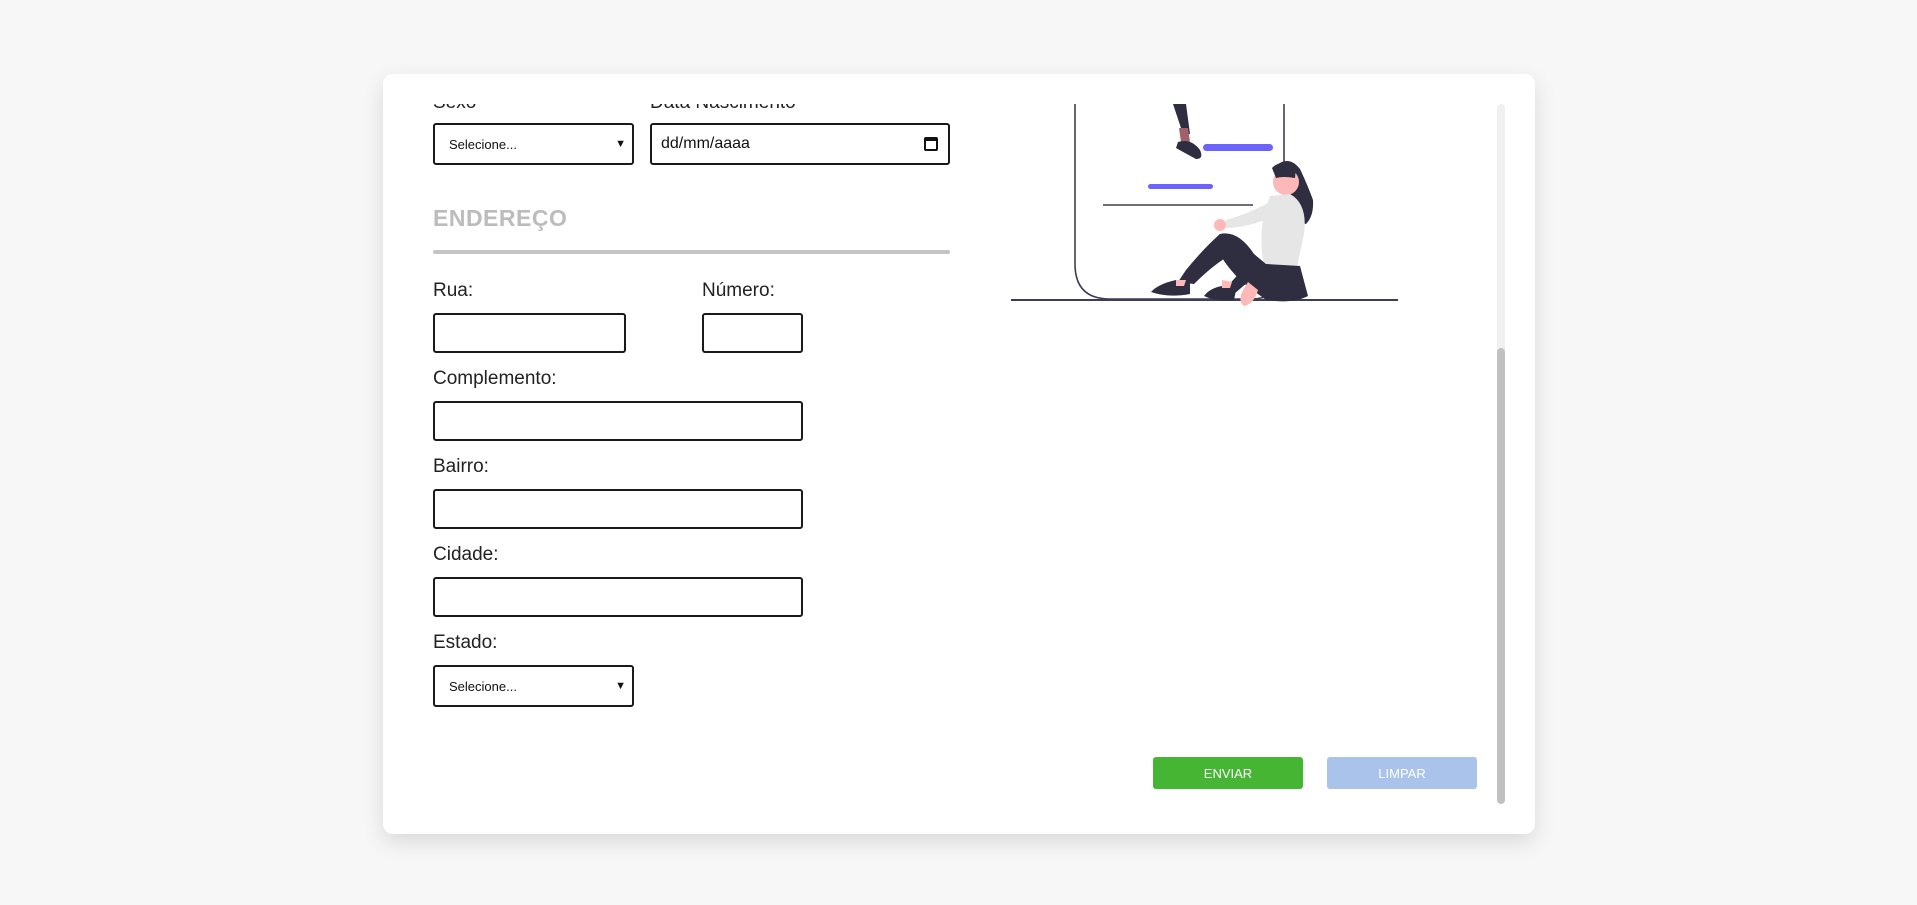 This screenshot has height=905, width=1917. Describe the element at coordinates (533, 144) in the screenshot. I see `sexo-select: Selecione... ▼` at that location.